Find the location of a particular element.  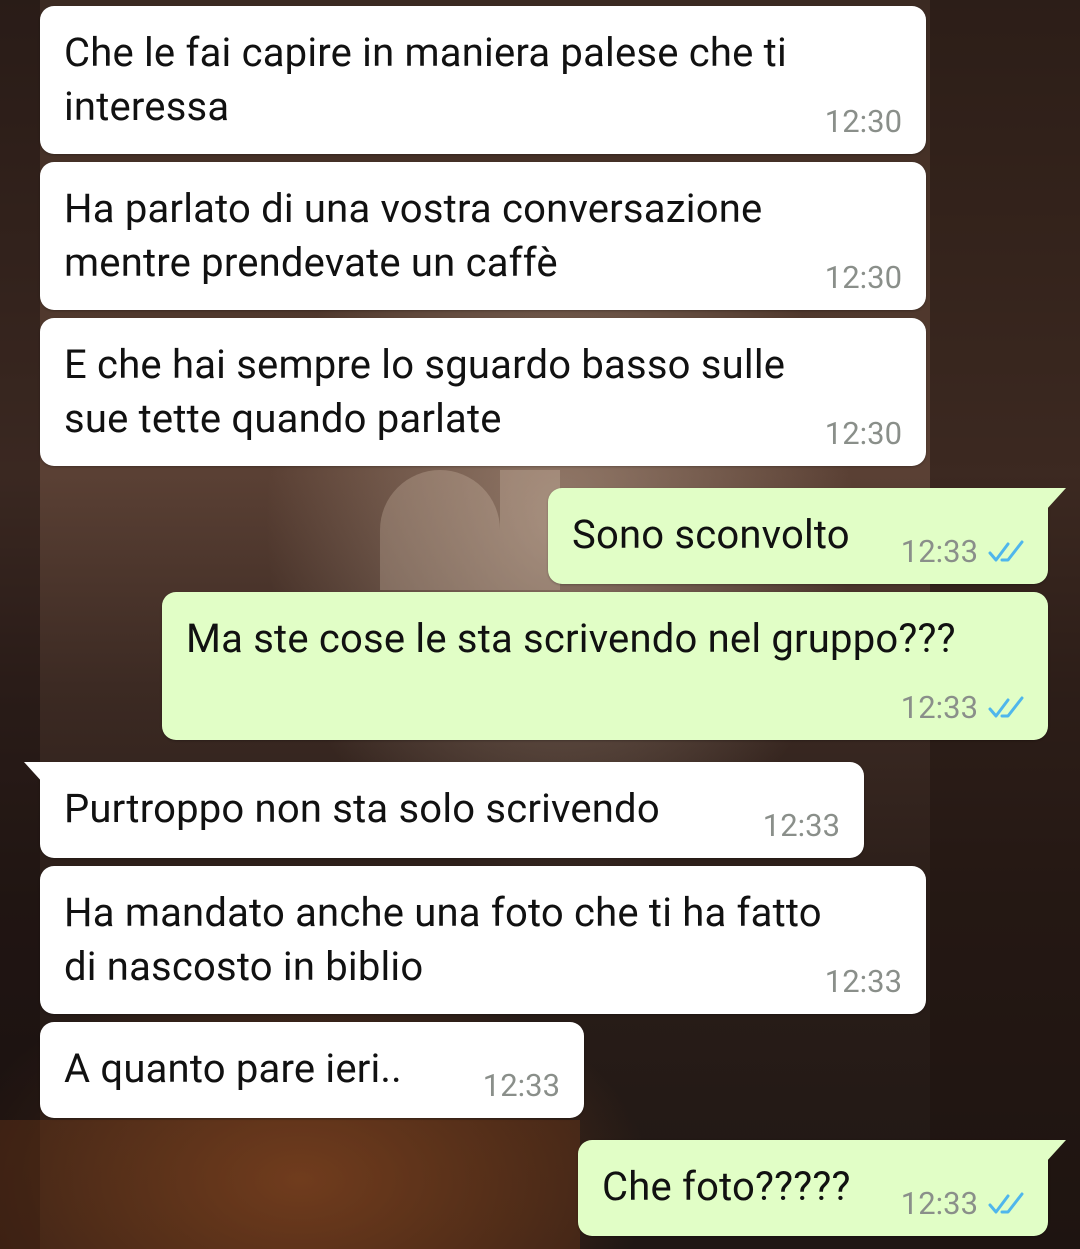

building-left is located at coordinates (20, 624).